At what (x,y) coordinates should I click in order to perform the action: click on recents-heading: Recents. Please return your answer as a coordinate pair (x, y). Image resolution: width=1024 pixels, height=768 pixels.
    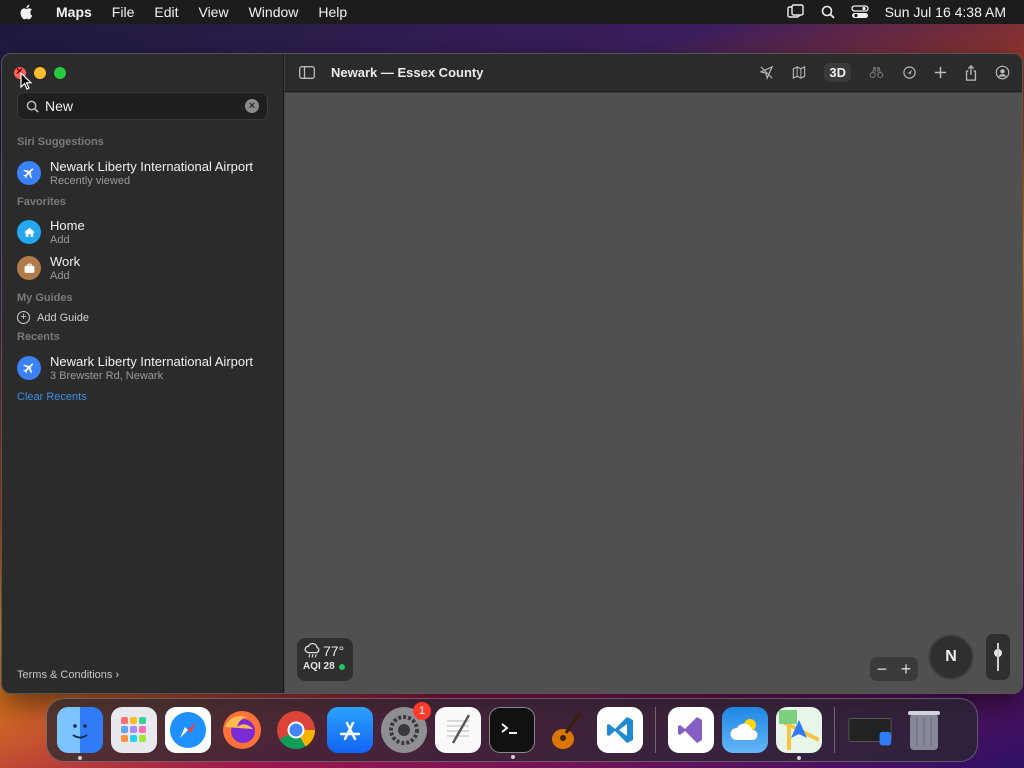
    Looking at the image, I should click on (38, 337).